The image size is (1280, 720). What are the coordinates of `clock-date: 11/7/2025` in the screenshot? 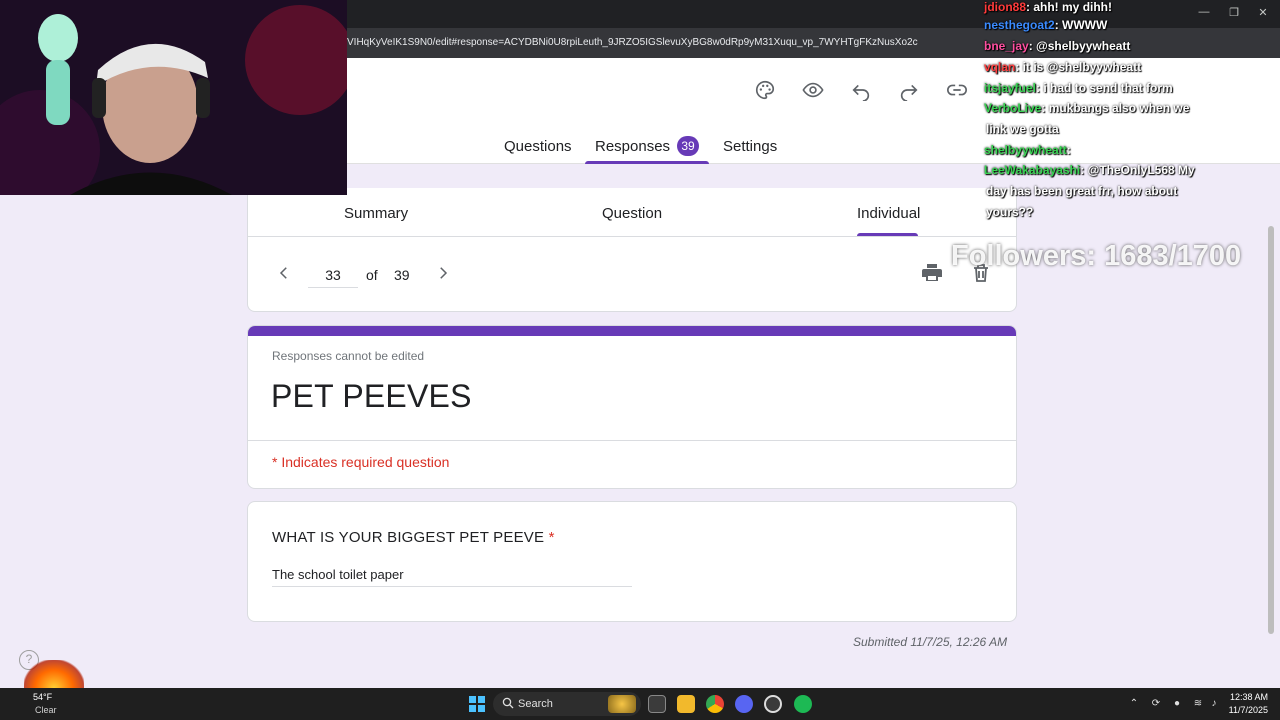 It's located at (1244, 710).